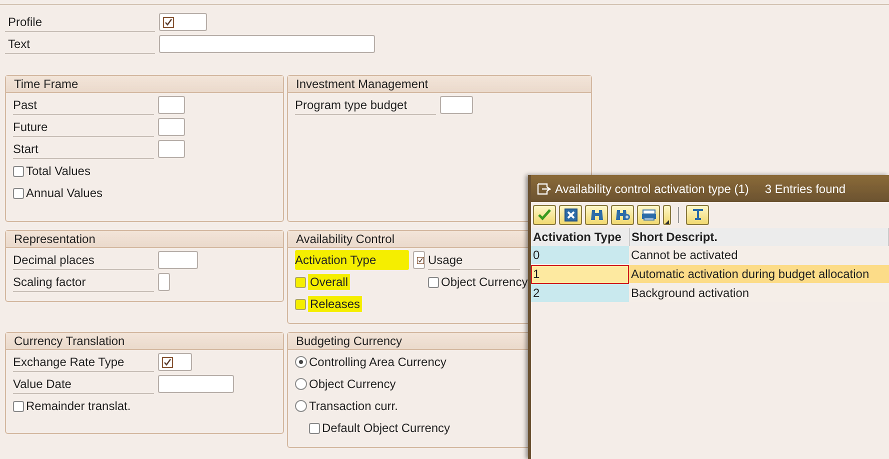  Describe the element at coordinates (544, 188) in the screenshot. I see `dialog-icon` at that location.